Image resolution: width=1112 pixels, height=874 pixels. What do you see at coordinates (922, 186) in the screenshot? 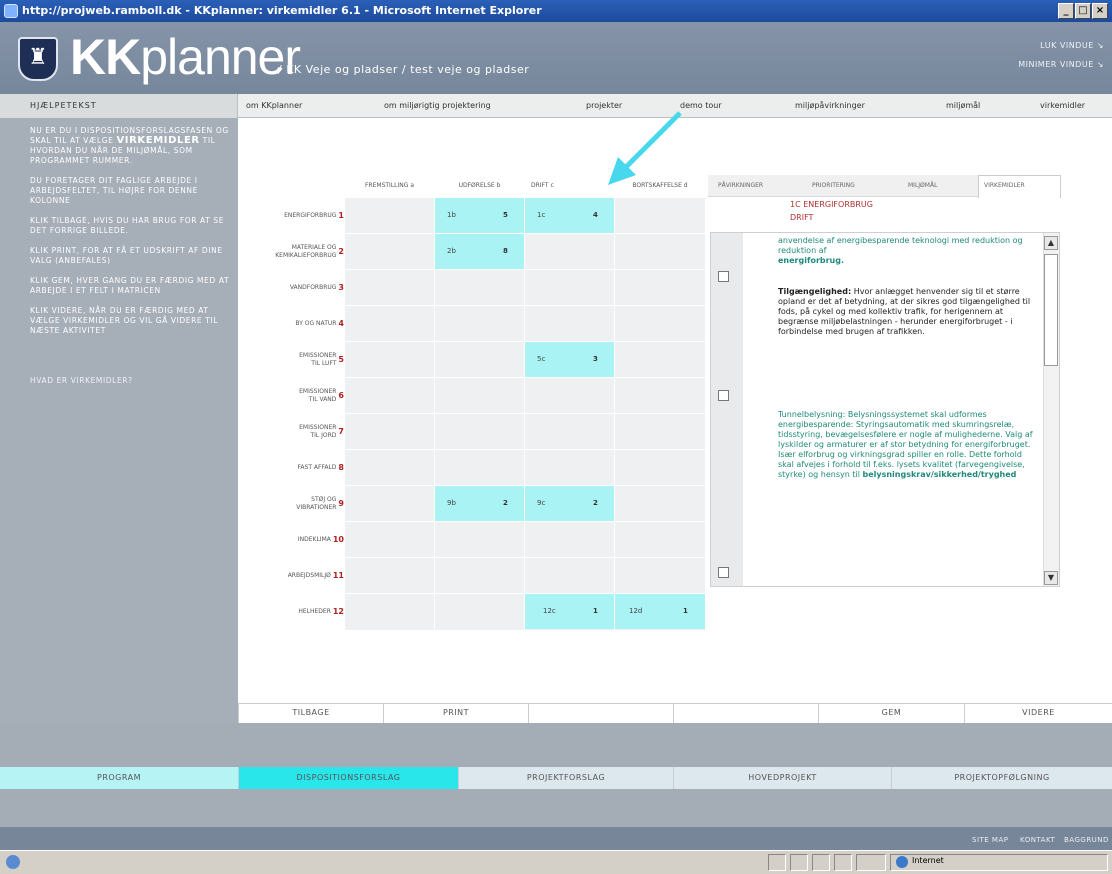
I see `tab-miljoemaal: MILJØMÅL` at bounding box center [922, 186].